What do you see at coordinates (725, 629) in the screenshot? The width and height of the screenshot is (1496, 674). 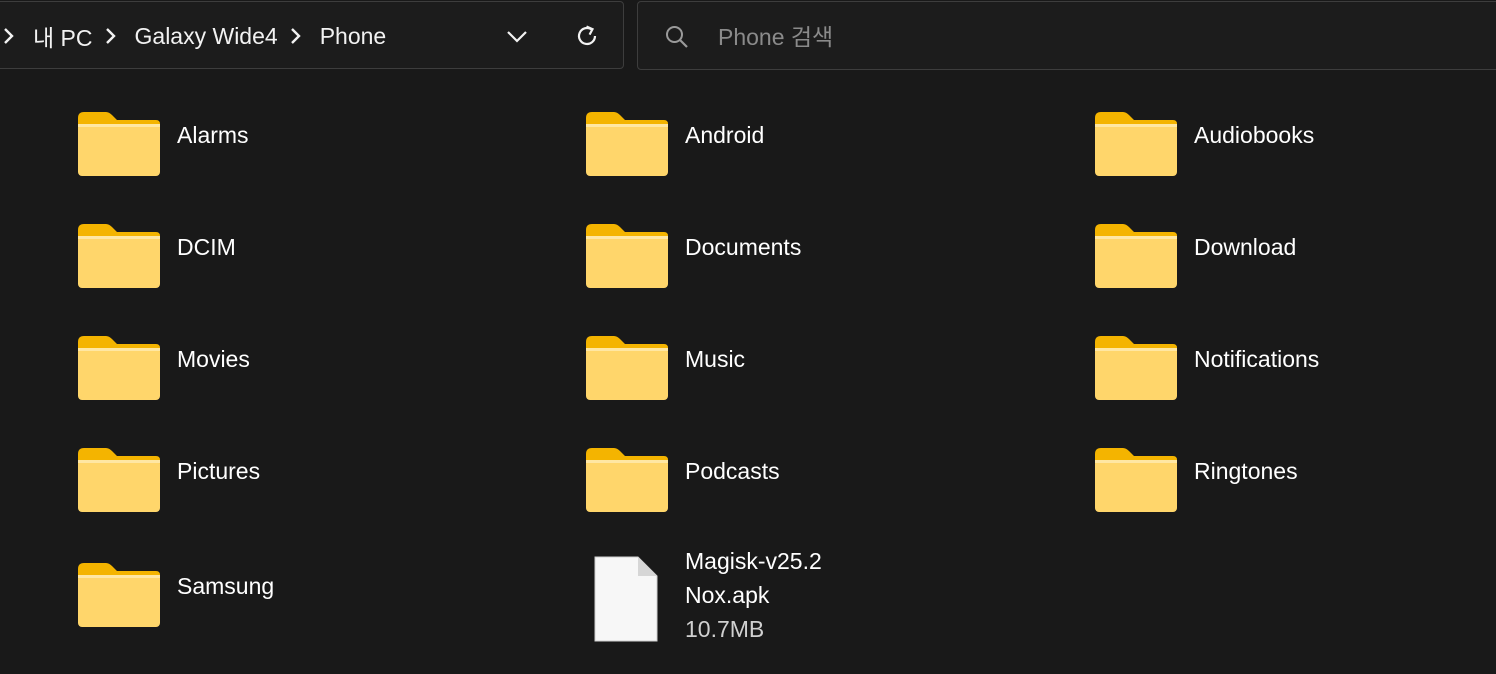 I see `file-size: 10.7MB` at bounding box center [725, 629].